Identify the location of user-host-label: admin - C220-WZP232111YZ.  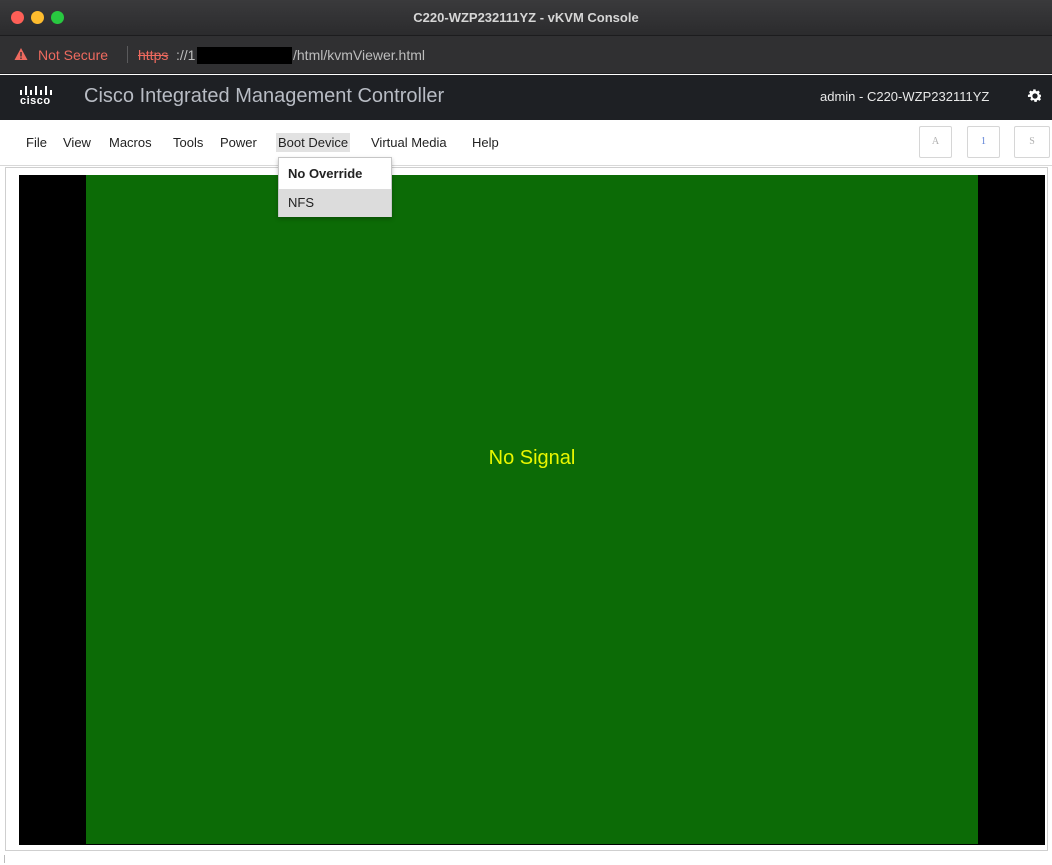
(905, 96).